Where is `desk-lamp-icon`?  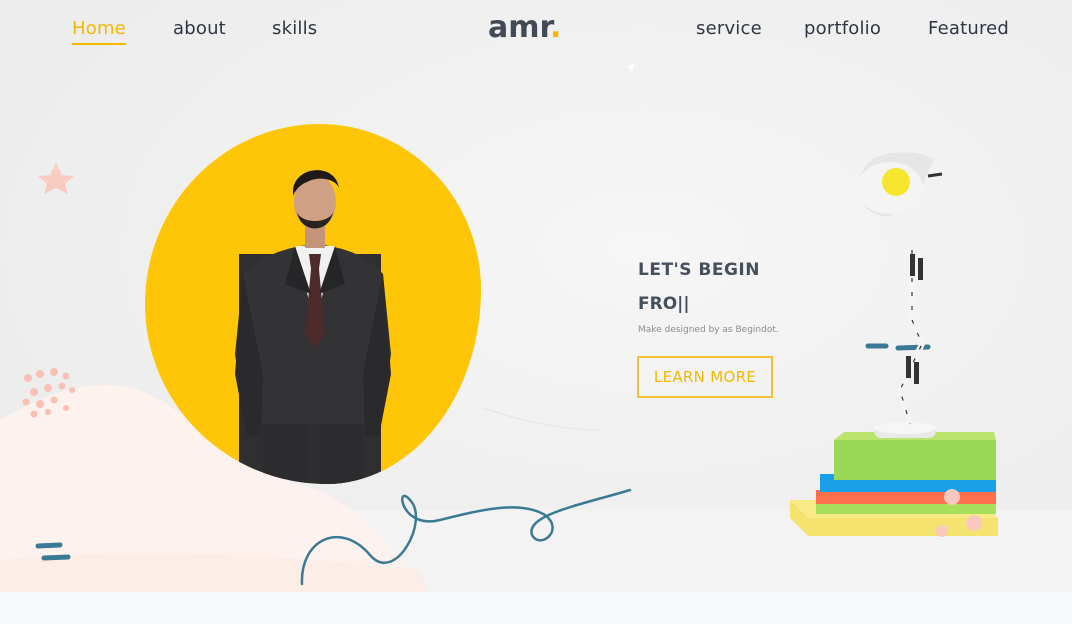 desk-lamp-icon is located at coordinates (900, 295).